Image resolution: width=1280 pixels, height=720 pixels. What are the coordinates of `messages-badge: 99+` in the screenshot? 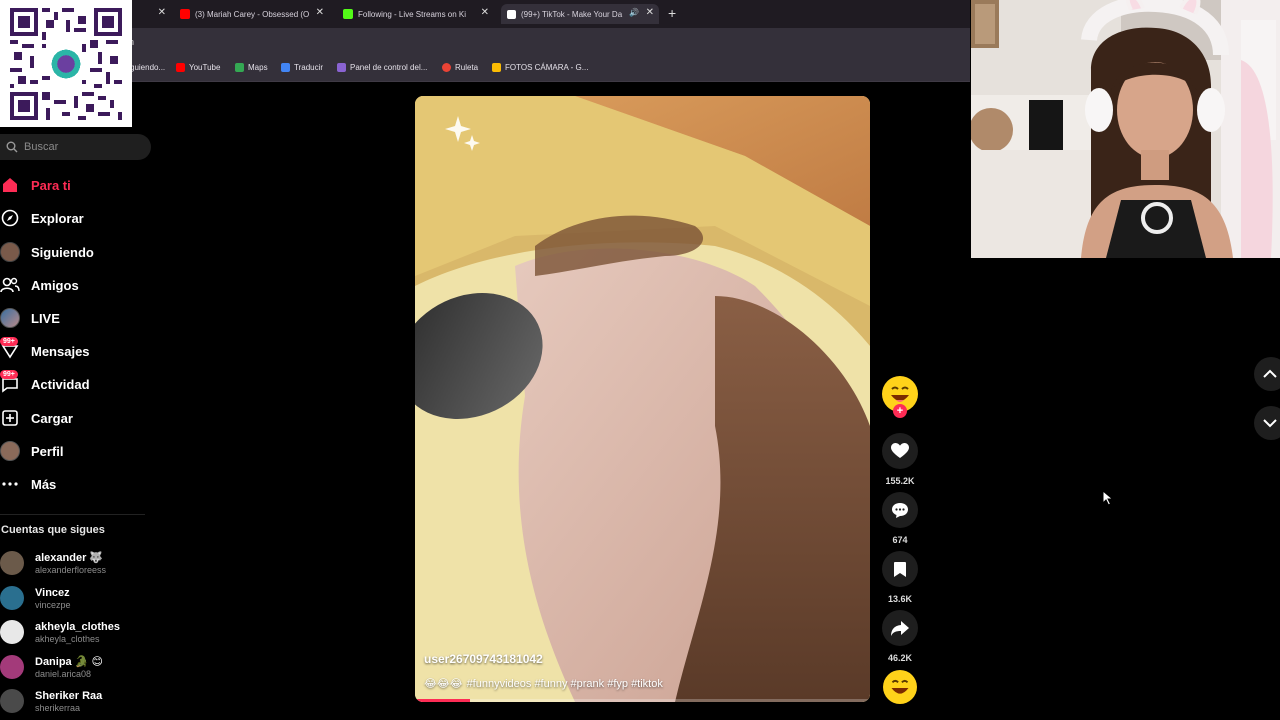 It's located at (9, 341).